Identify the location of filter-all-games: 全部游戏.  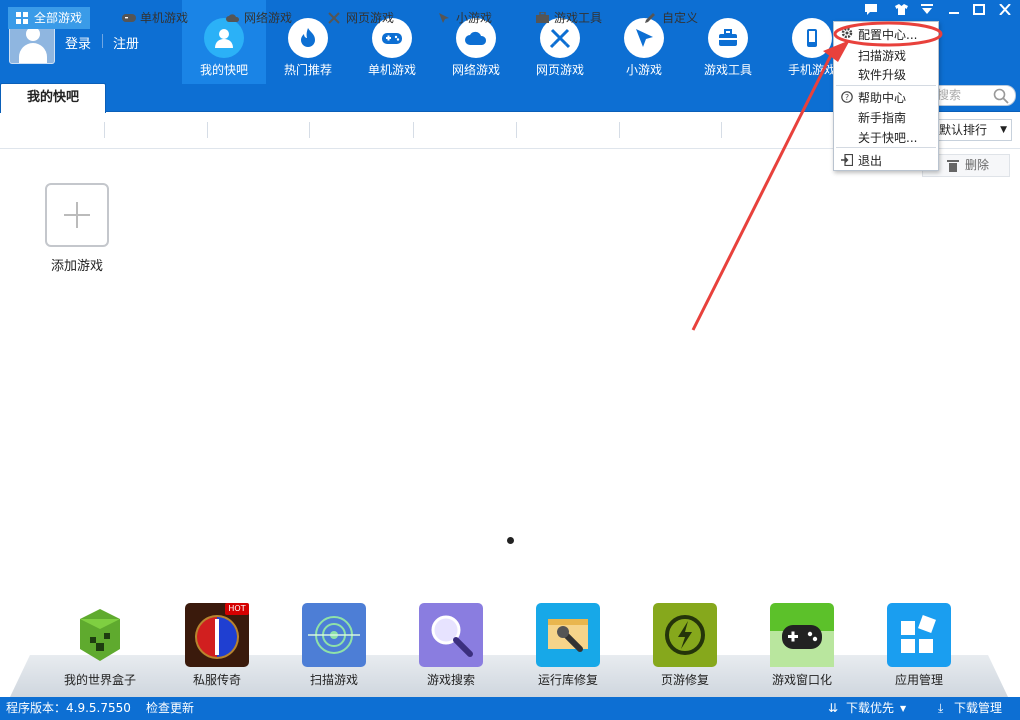
(49, 18).